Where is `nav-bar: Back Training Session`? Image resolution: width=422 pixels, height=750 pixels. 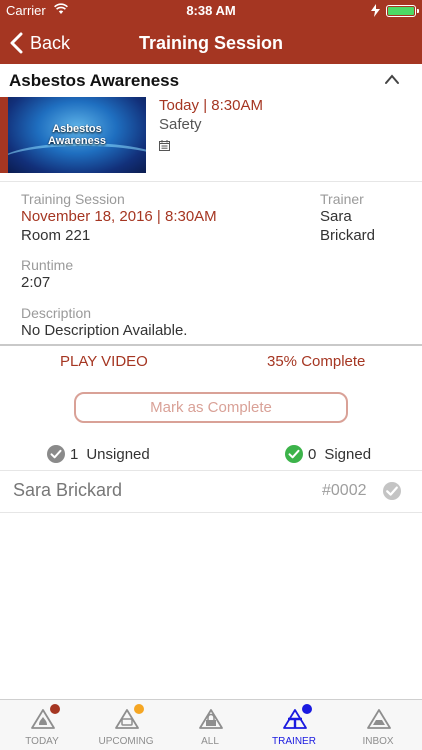
nav-bar: Back Training Session is located at coordinates (211, 43).